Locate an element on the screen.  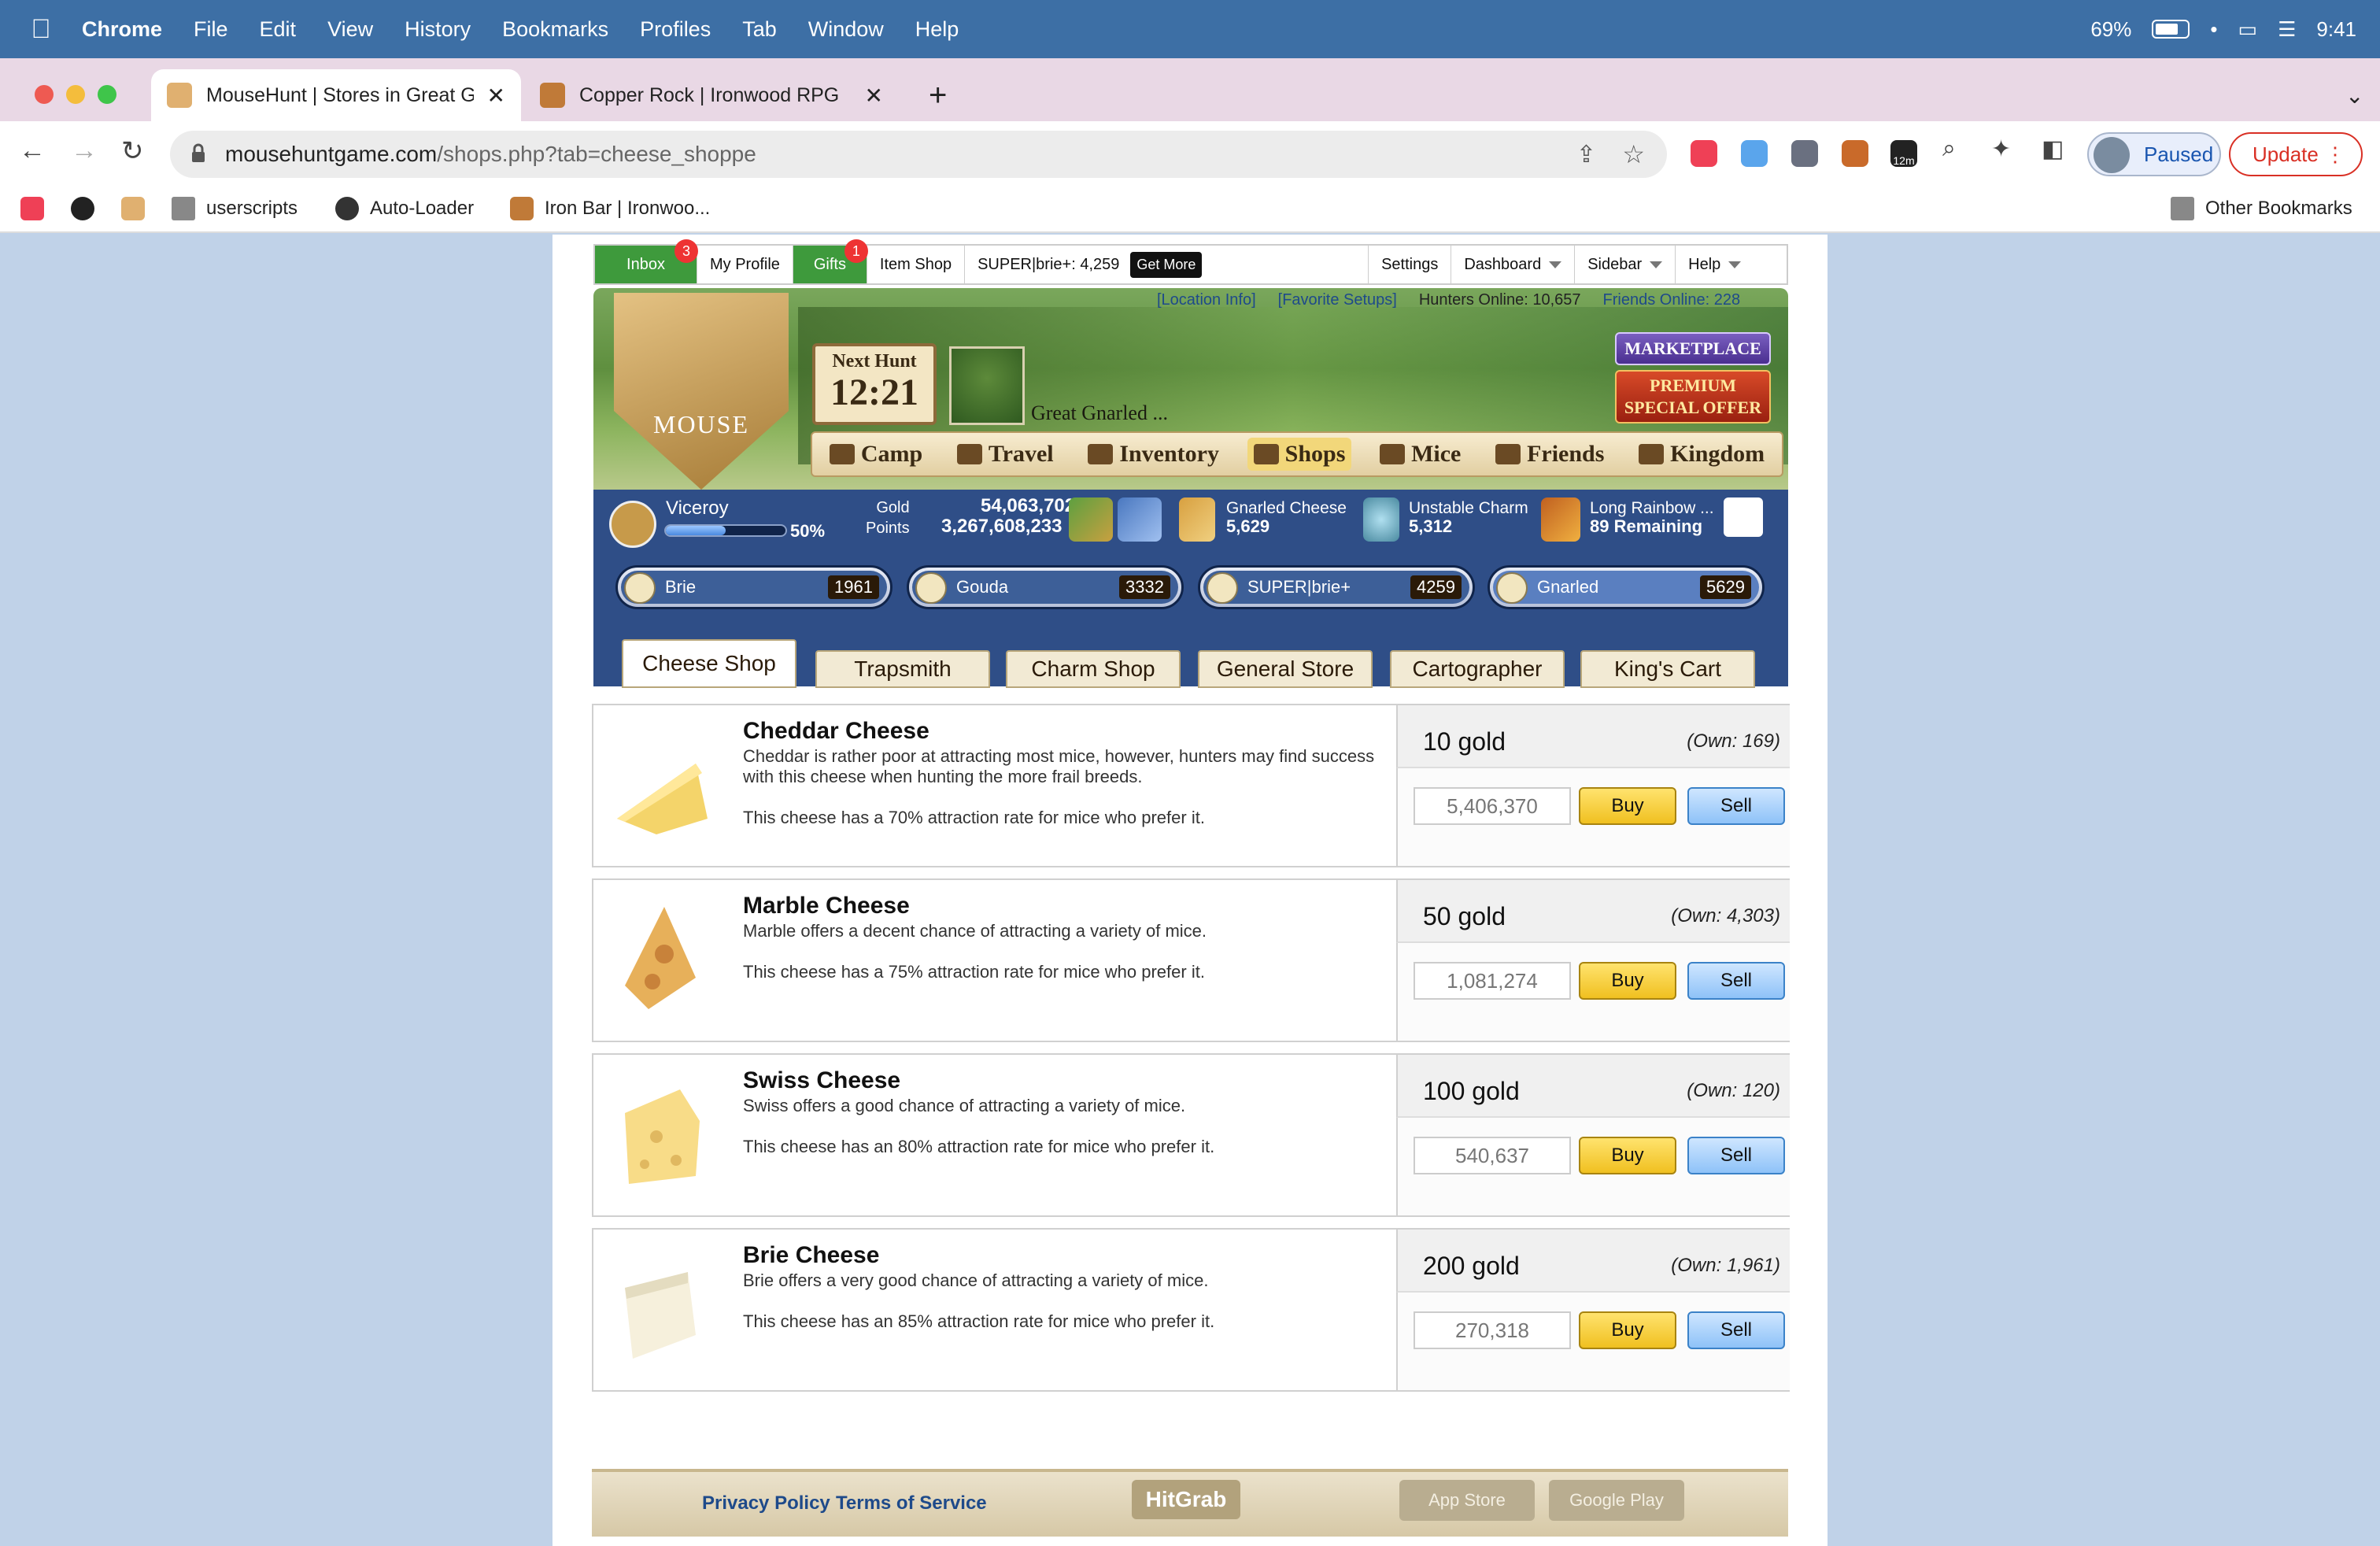
sidebar-dropdown: Sidebar is located at coordinates (1625, 264).